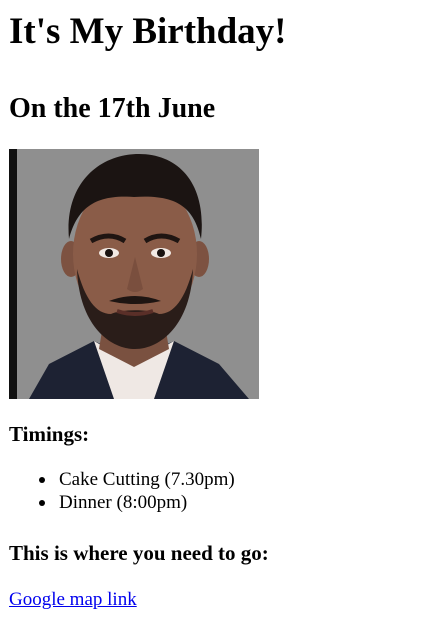 The height and width of the screenshot is (638, 426). What do you see at coordinates (49, 434) in the screenshot?
I see `timings-heading: Timings:` at bounding box center [49, 434].